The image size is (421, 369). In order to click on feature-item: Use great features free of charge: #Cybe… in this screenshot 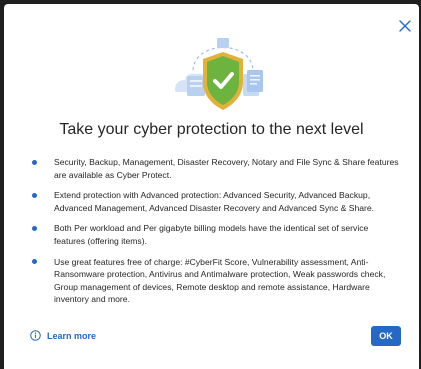, I will do `click(215, 281)`.